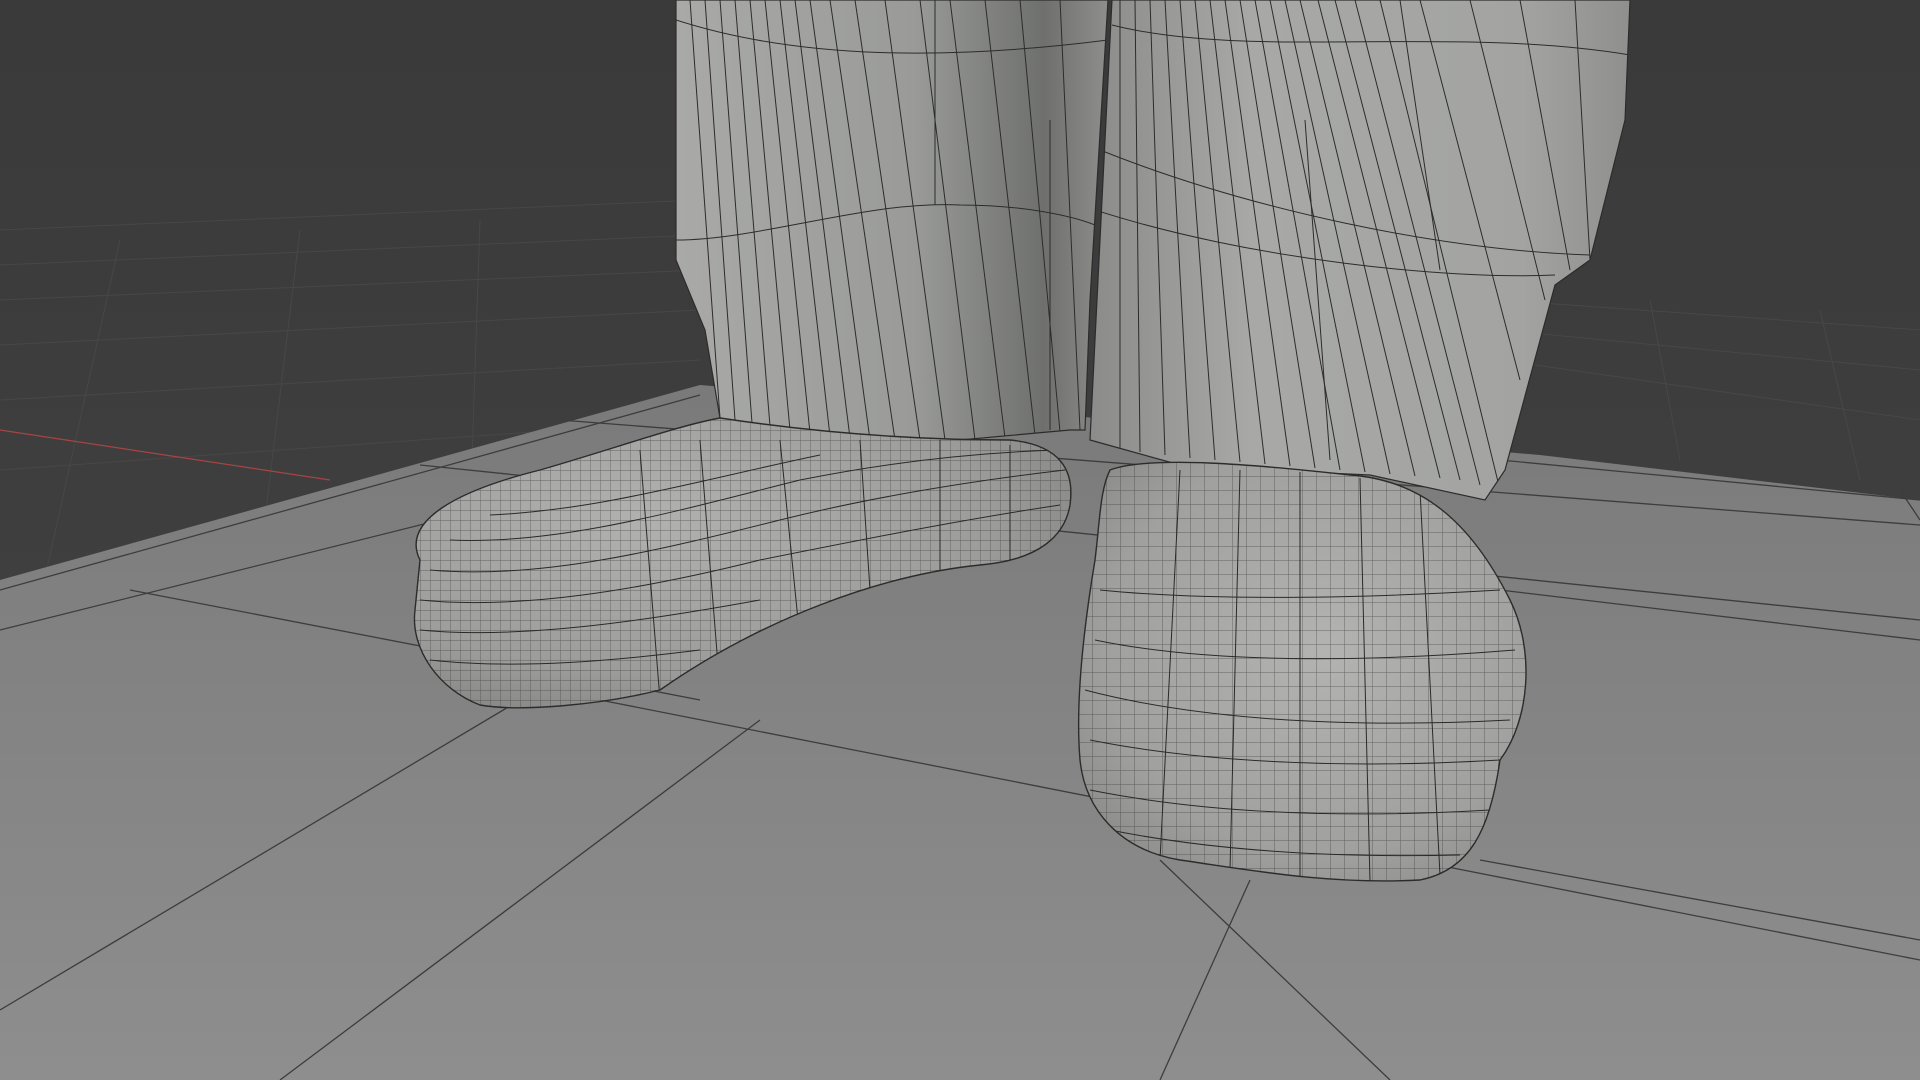 The height and width of the screenshot is (1080, 1920). What do you see at coordinates (892, 220) in the screenshot?
I see `left-pant-leg` at bounding box center [892, 220].